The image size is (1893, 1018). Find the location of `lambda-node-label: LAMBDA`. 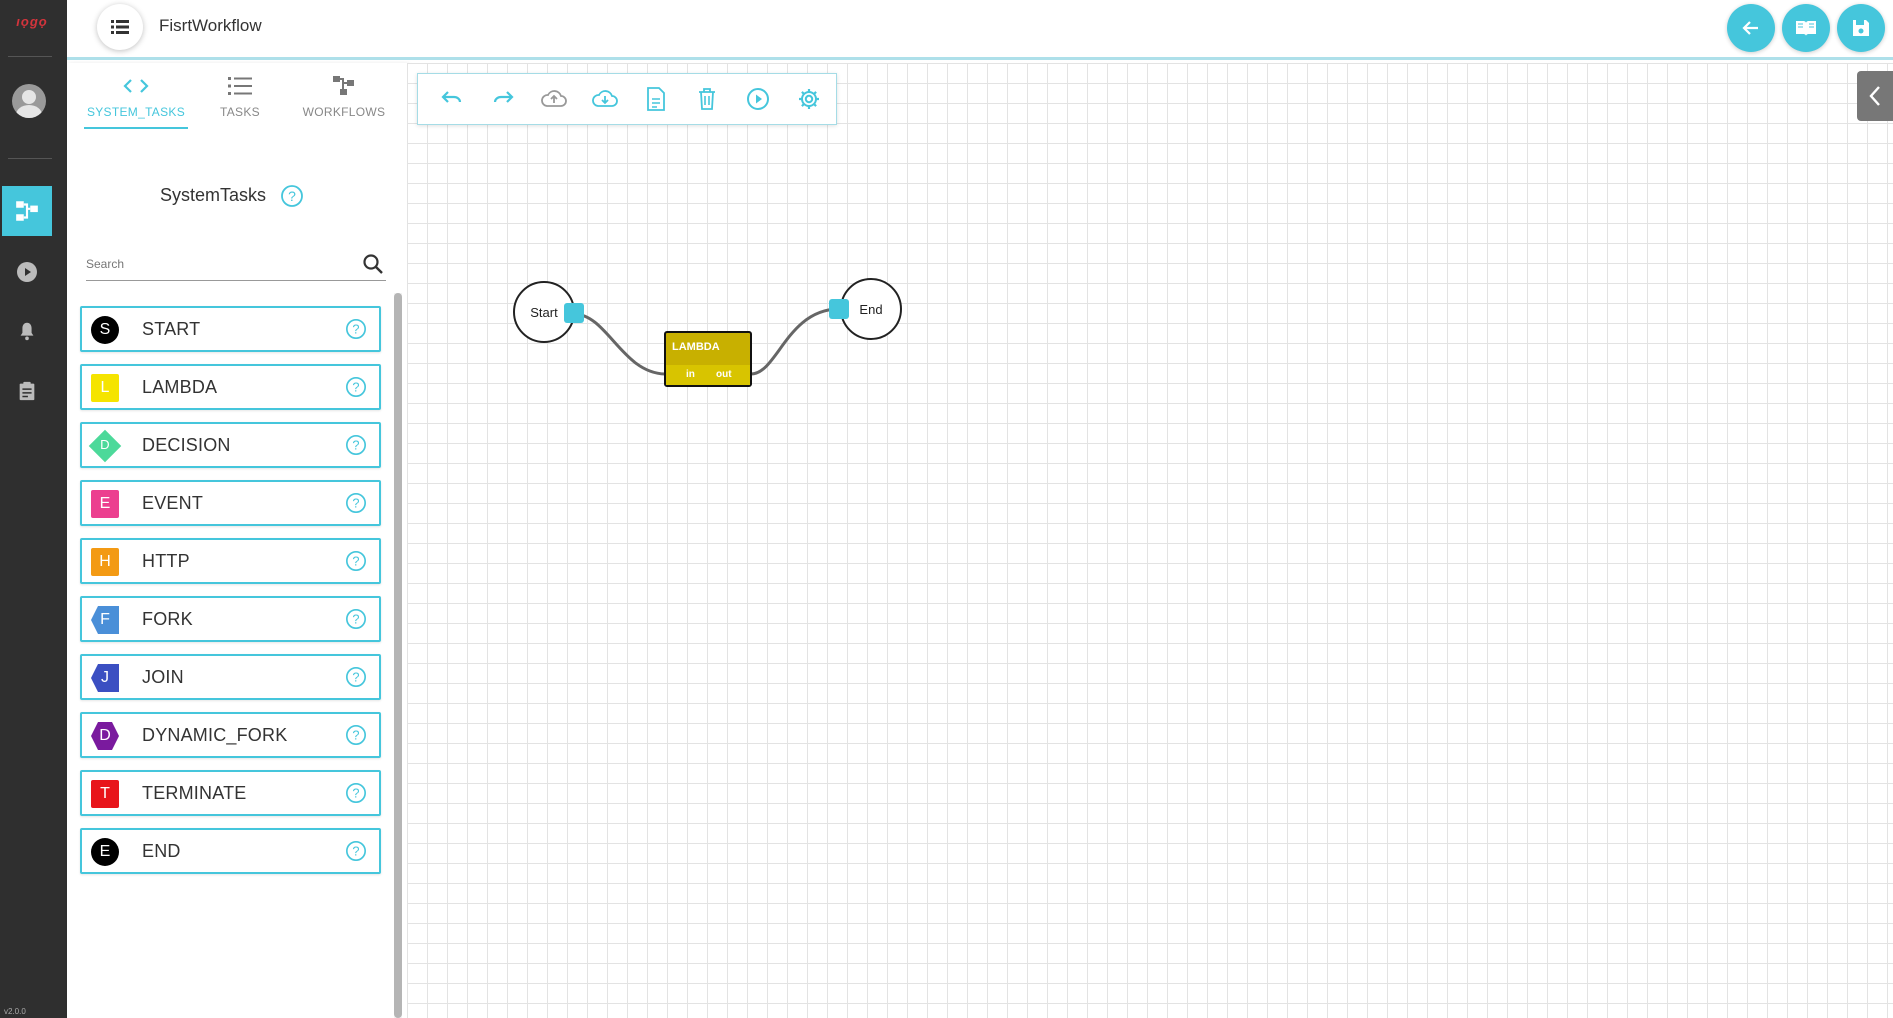

lambda-node-label: LAMBDA is located at coordinates (696, 347).